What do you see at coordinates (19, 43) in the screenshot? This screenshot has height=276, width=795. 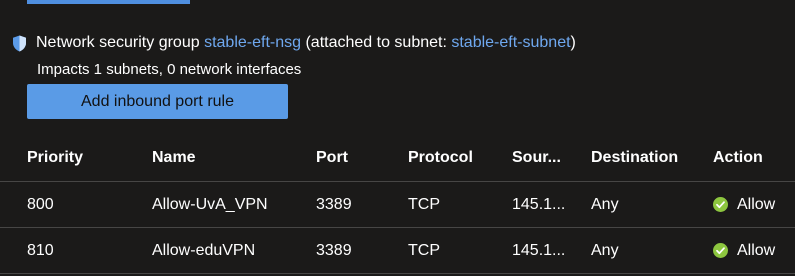 I see `shield-icon` at bounding box center [19, 43].